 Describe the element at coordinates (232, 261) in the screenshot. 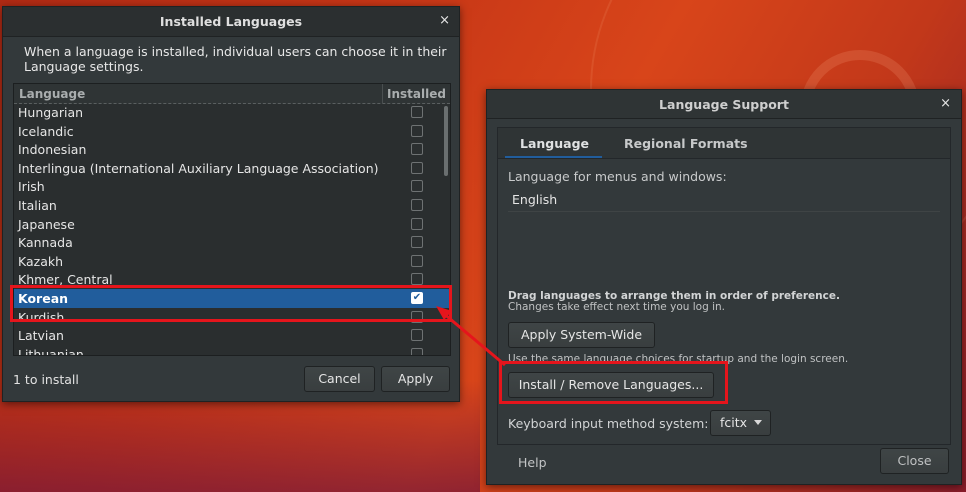

I see `language-row: Kazakh` at that location.